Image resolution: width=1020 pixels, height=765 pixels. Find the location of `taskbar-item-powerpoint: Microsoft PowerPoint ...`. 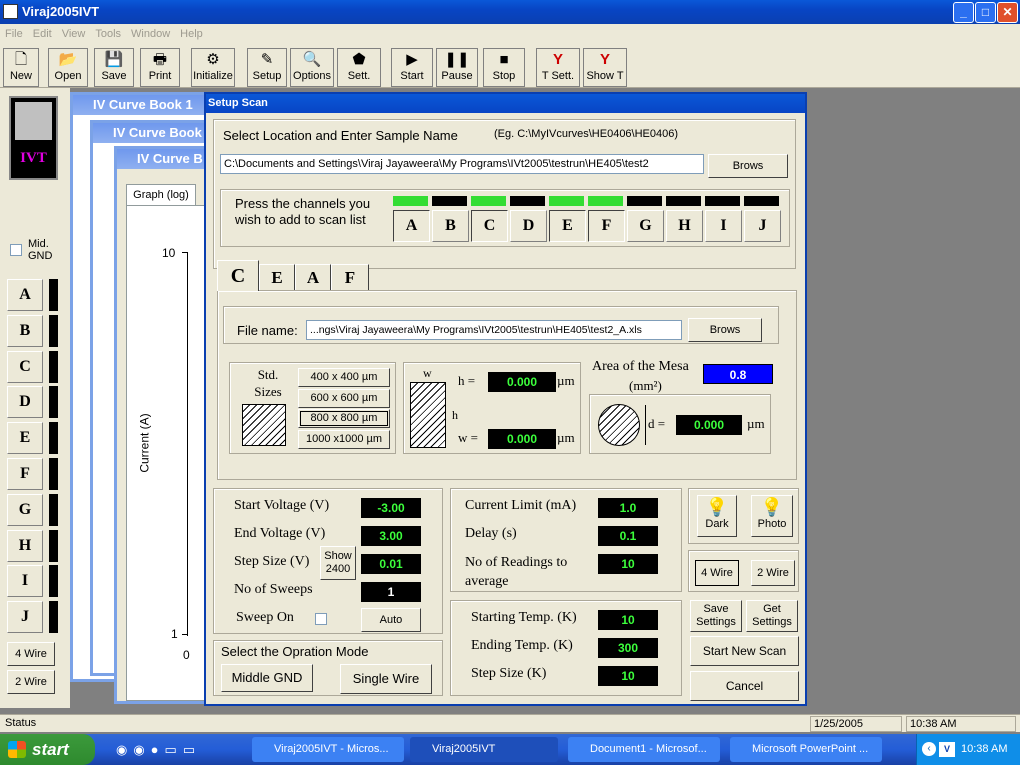

taskbar-item-powerpoint: Microsoft PowerPoint ... is located at coordinates (806, 749).